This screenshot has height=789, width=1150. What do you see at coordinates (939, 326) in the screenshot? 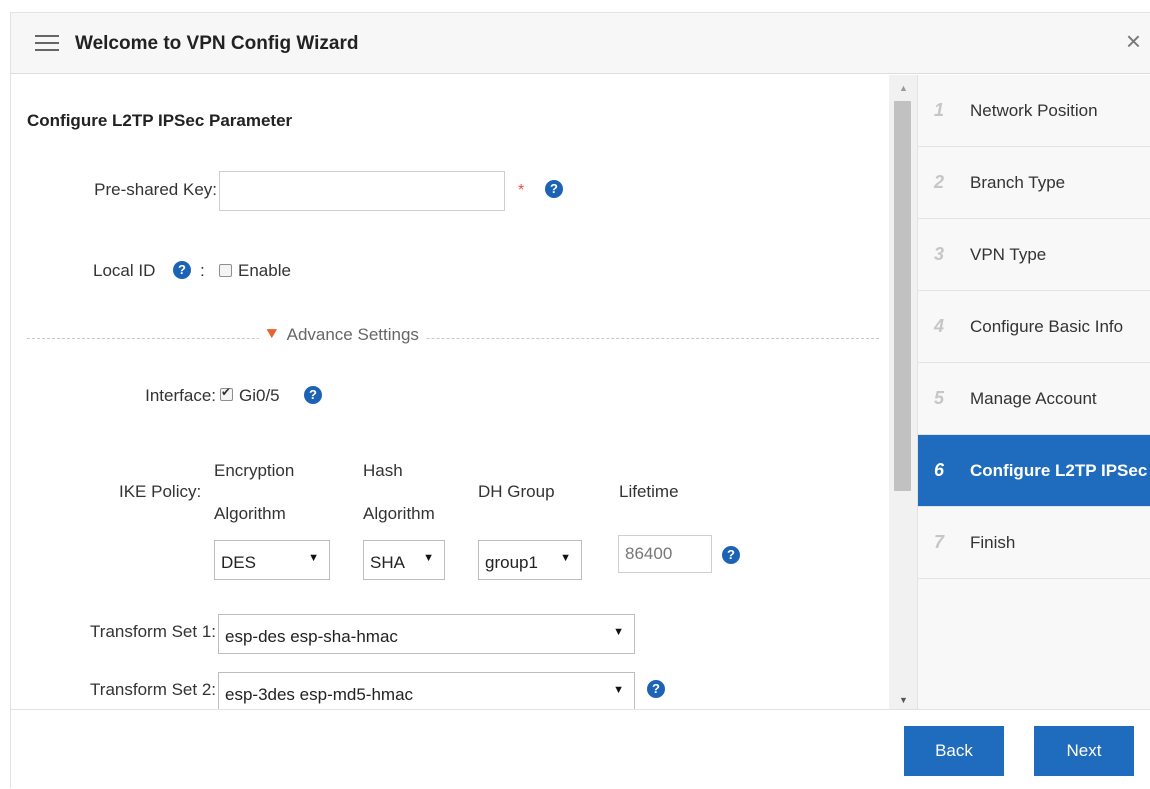
I see `step-number: 4` at bounding box center [939, 326].